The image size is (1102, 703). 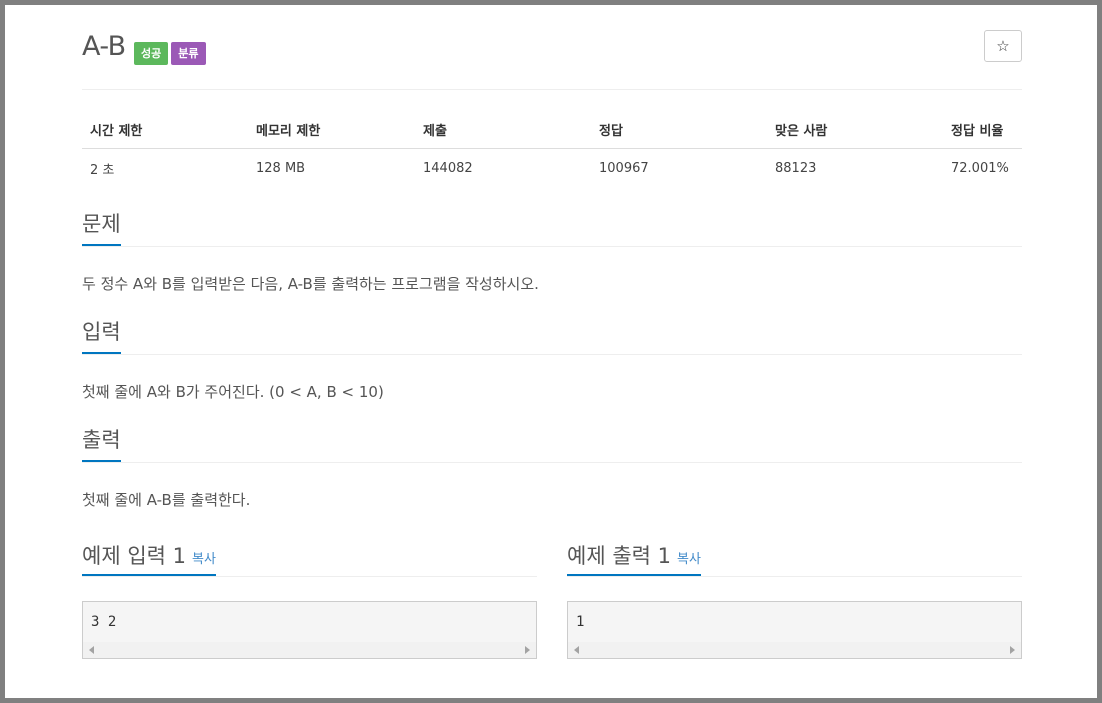 What do you see at coordinates (166, 500) in the screenshot?
I see `output-text: 첫째 줄에 A-B를 출력한다.` at bounding box center [166, 500].